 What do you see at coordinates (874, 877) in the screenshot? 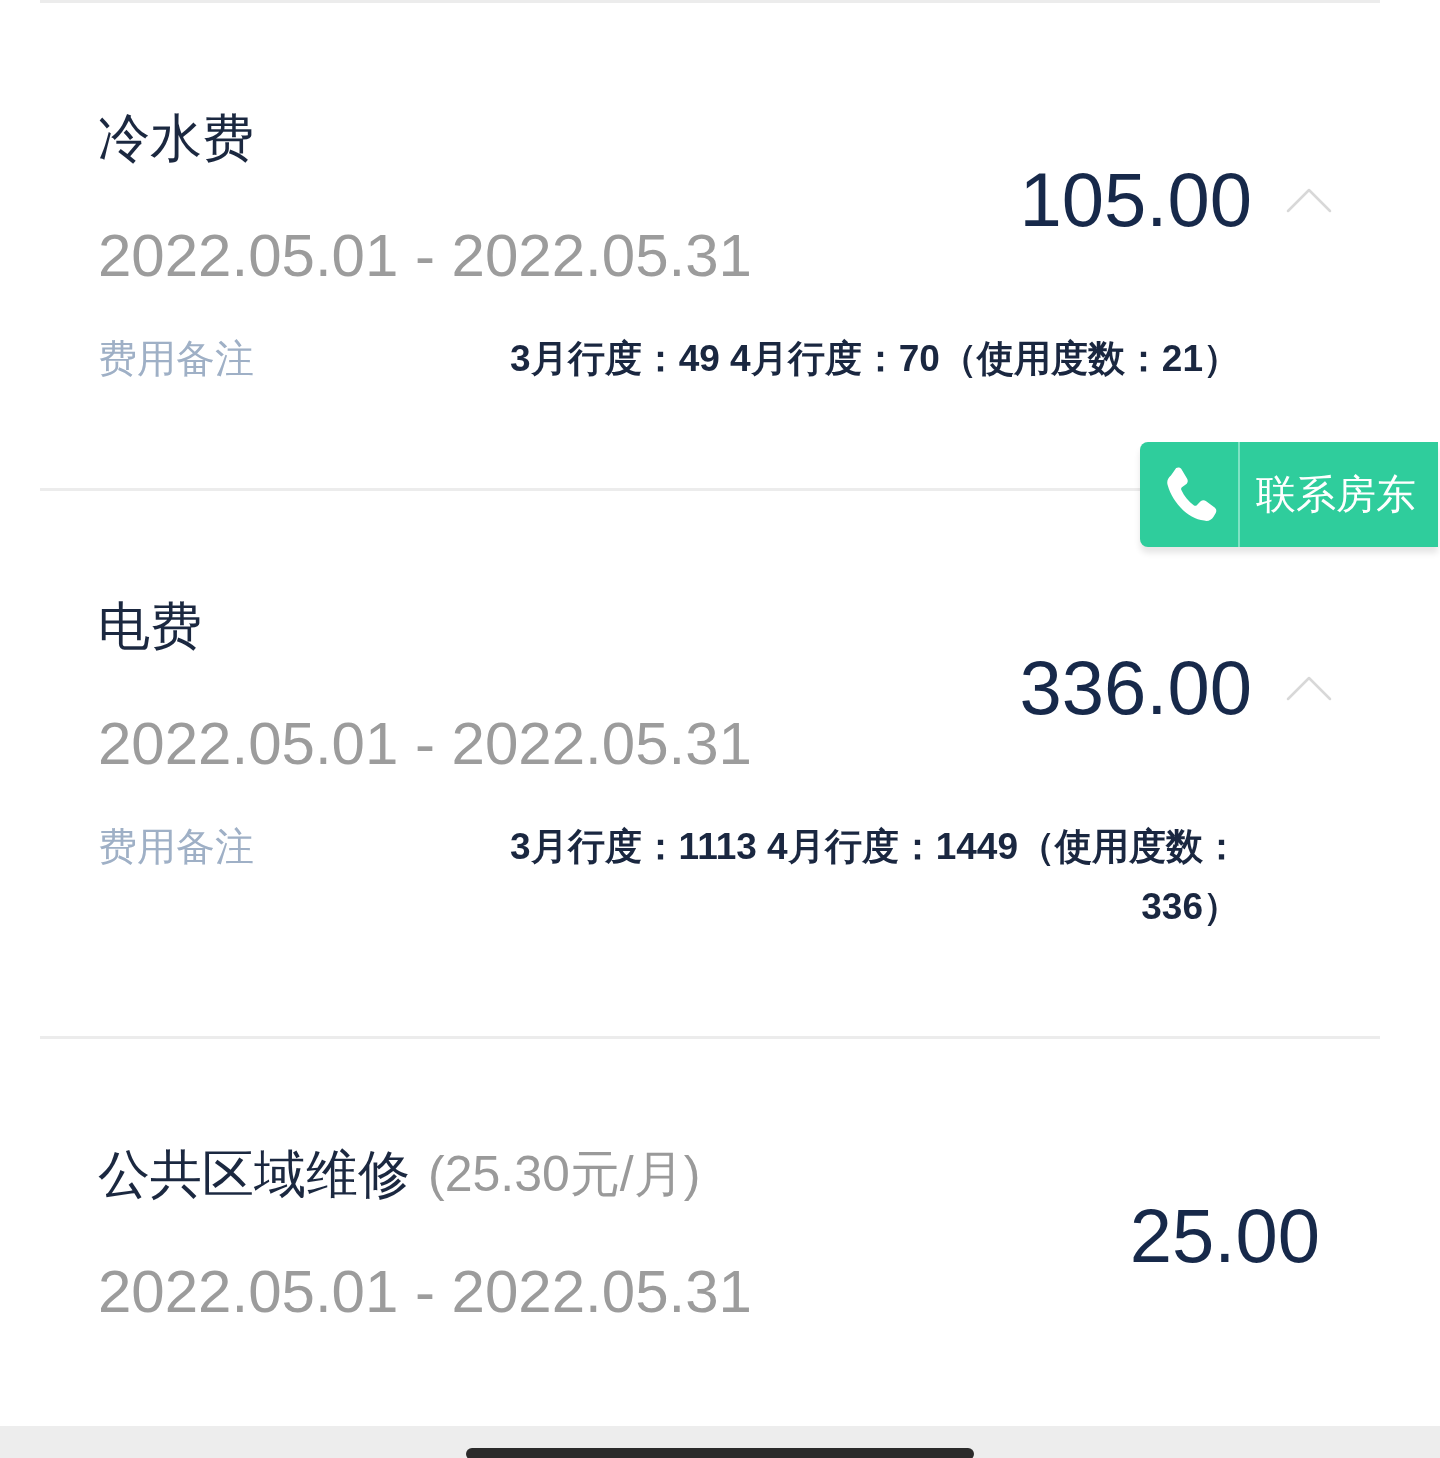
I see `note-text: 3月行度：1113 4月行度：1449（使用度数：336）` at bounding box center [874, 877].